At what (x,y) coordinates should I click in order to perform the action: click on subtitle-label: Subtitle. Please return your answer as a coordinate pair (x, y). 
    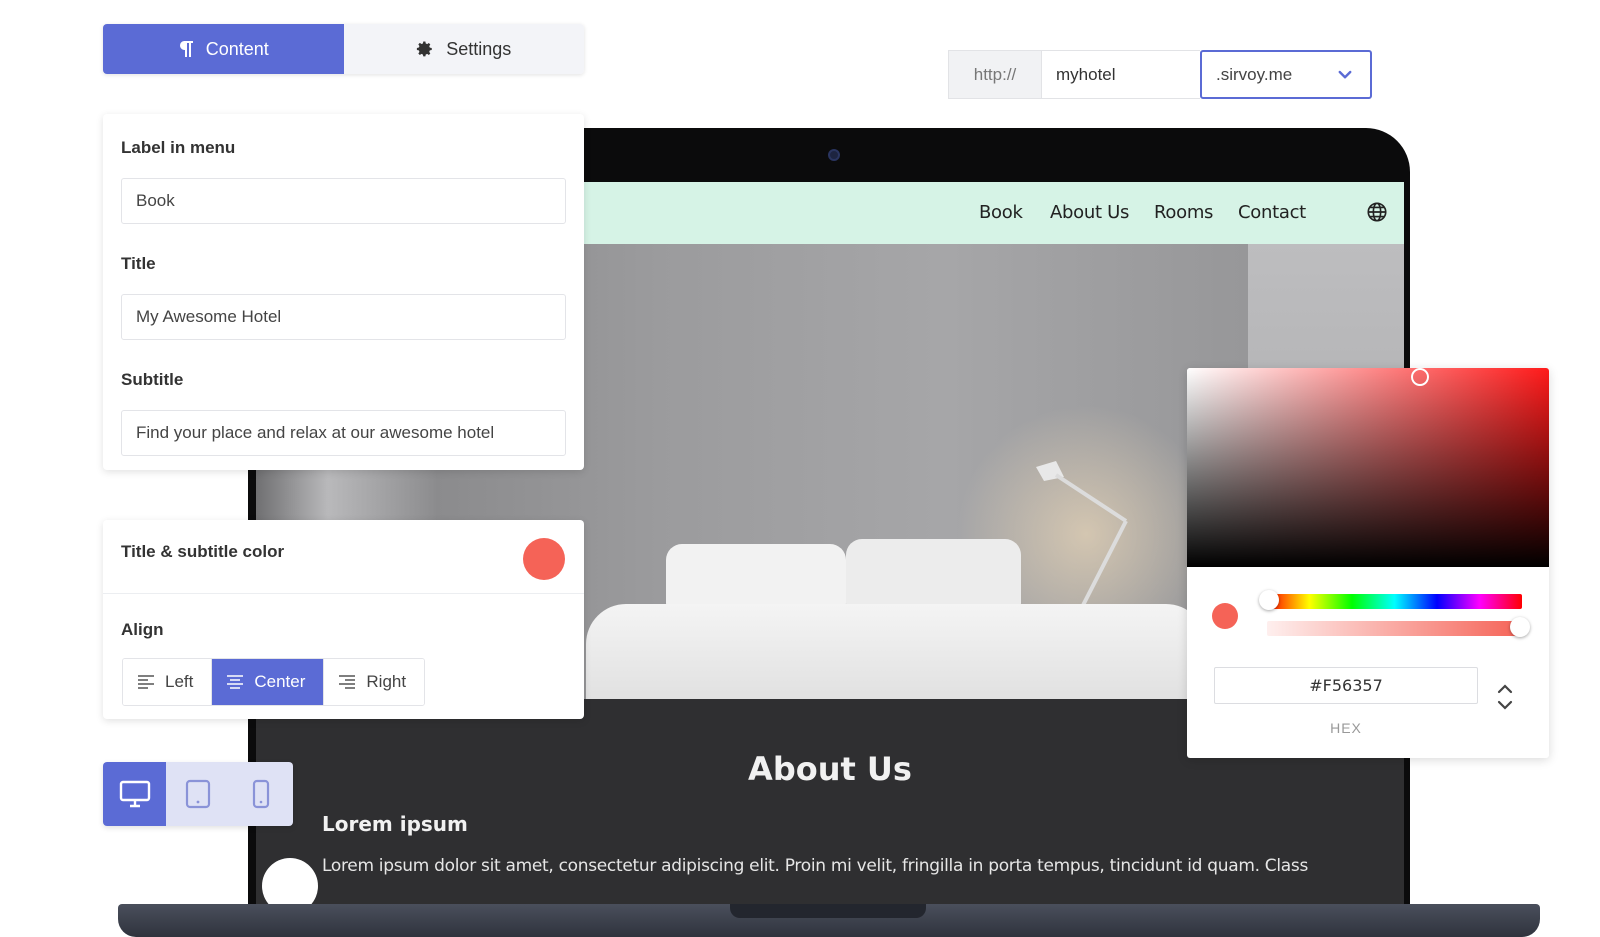
    Looking at the image, I should click on (152, 379).